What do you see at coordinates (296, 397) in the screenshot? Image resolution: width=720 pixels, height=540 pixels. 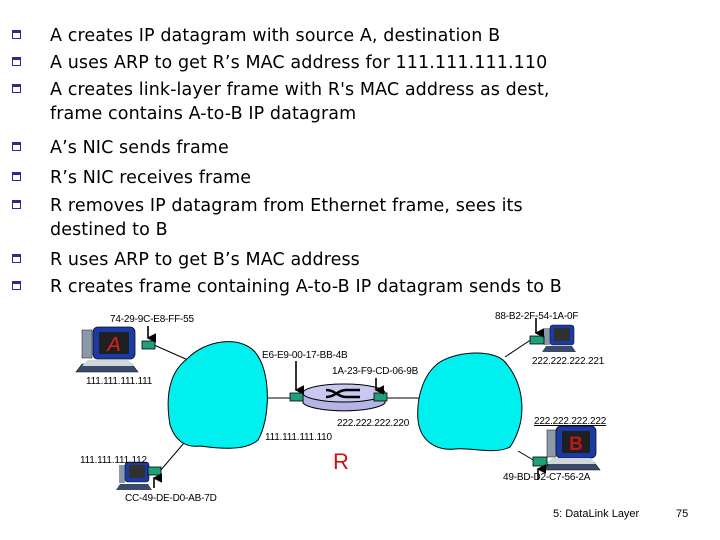 I see `router-left-nic-icon` at bounding box center [296, 397].